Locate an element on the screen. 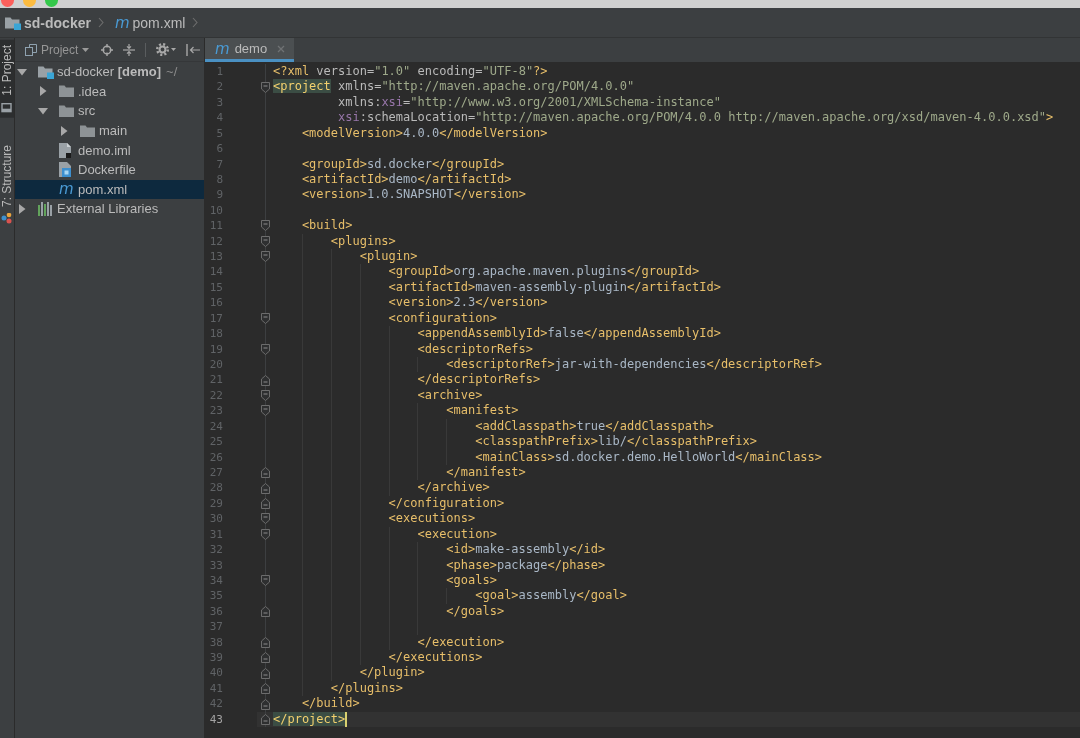 The image size is (1080, 738). library-icon is located at coordinates (46, 208).